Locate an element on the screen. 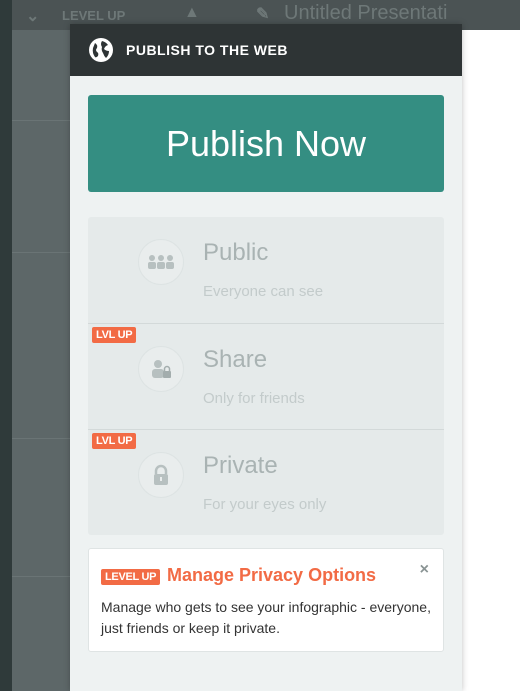  option-description: Everyone can see is located at coordinates (263, 291).